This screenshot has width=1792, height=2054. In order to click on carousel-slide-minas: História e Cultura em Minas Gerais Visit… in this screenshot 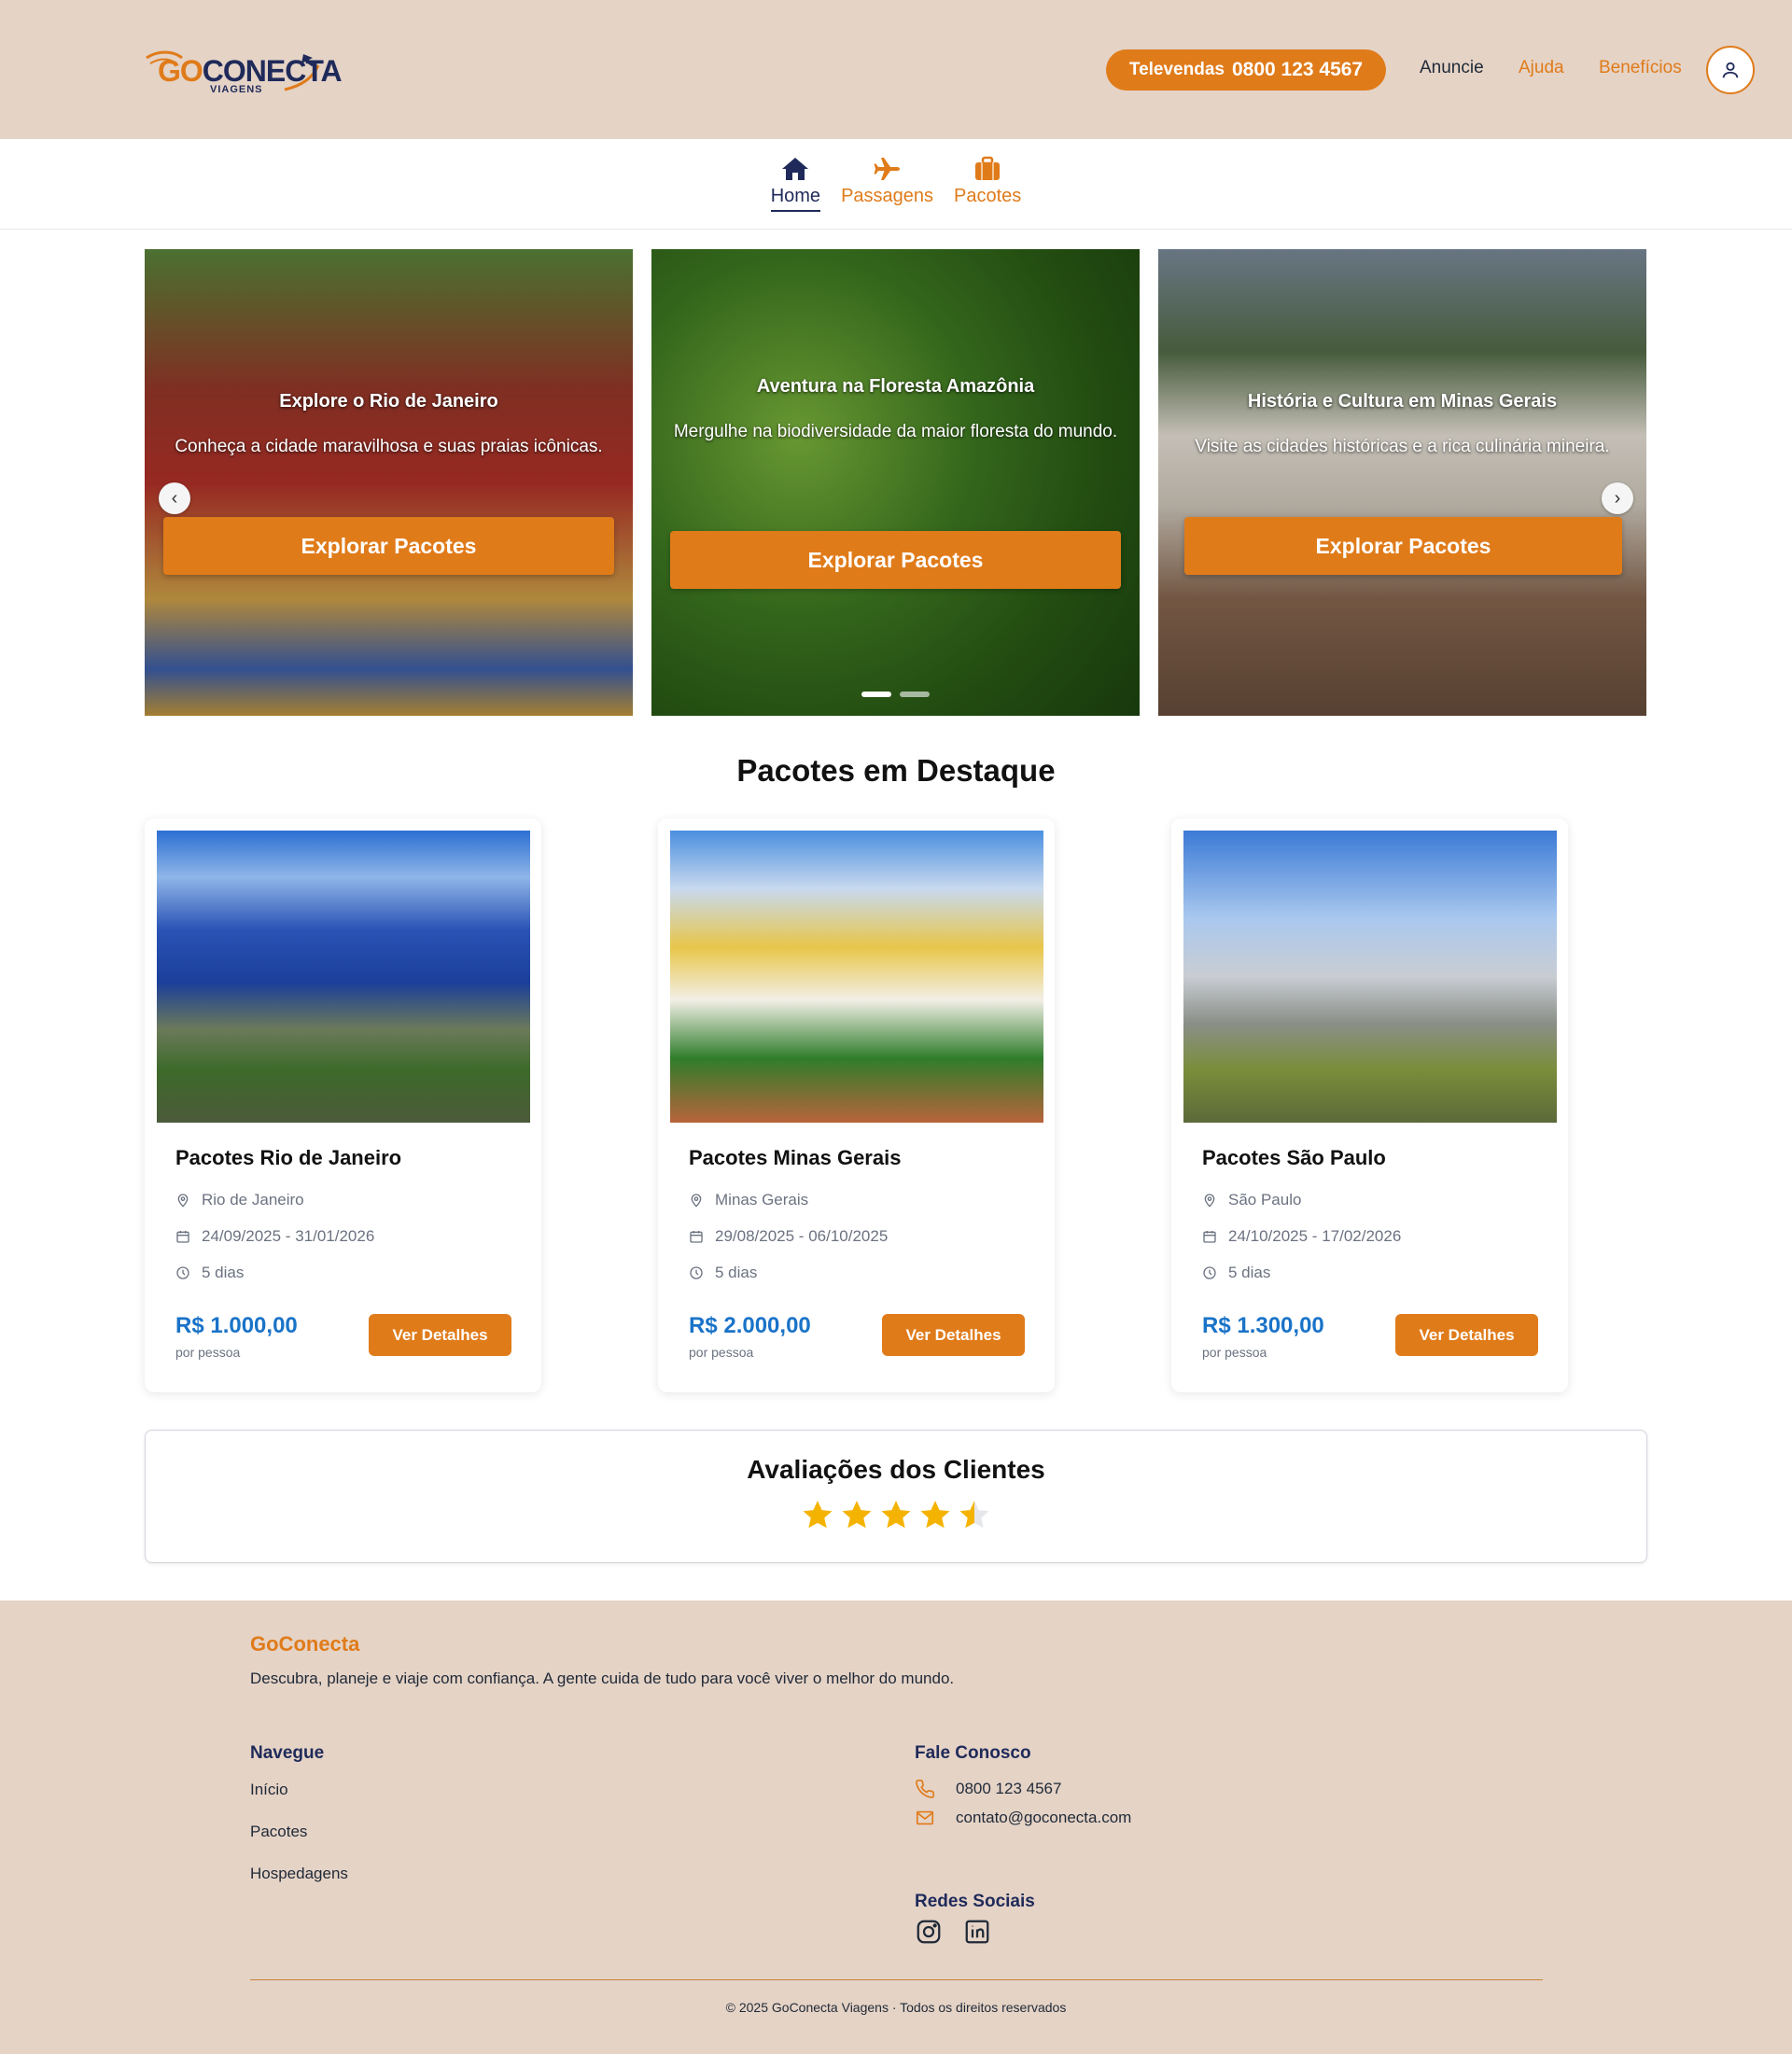, I will do `click(1402, 482)`.